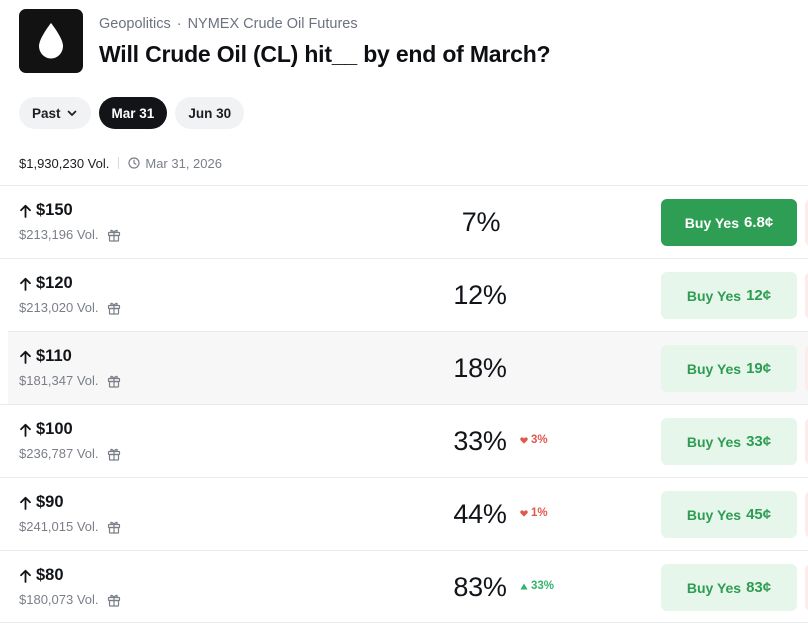  What do you see at coordinates (46, 113) in the screenshot?
I see `tab-past-label: Past` at bounding box center [46, 113].